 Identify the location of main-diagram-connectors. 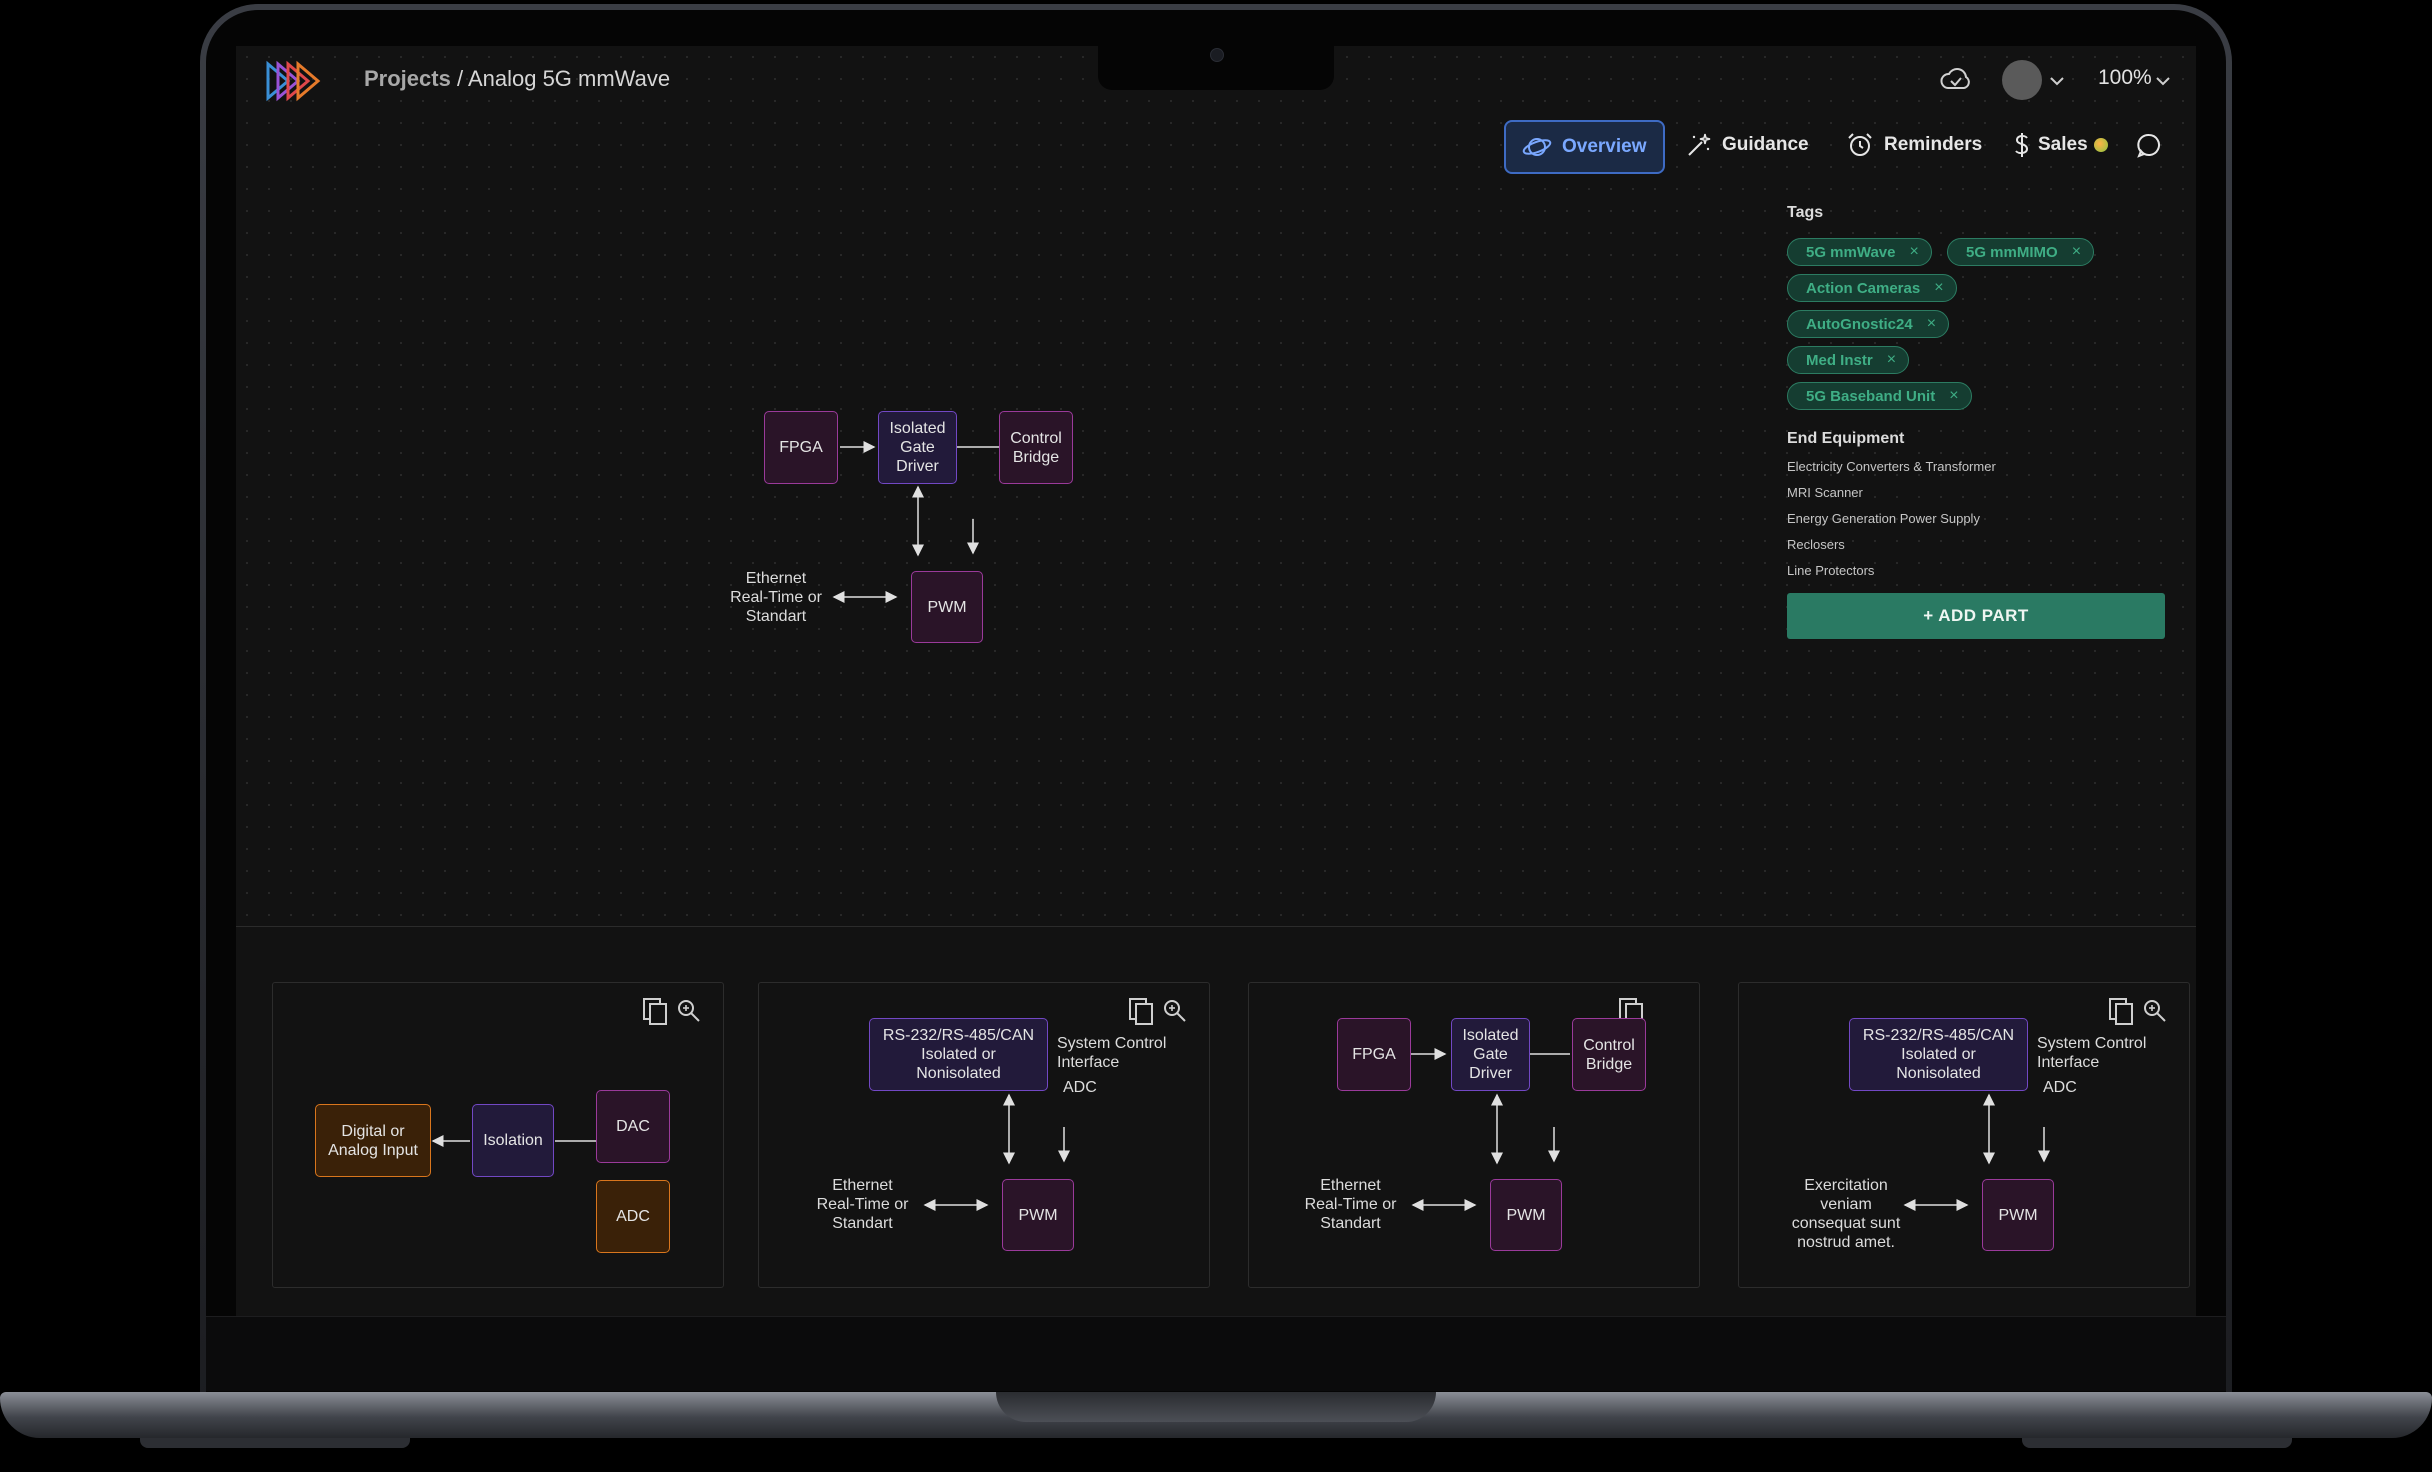
(915, 522).